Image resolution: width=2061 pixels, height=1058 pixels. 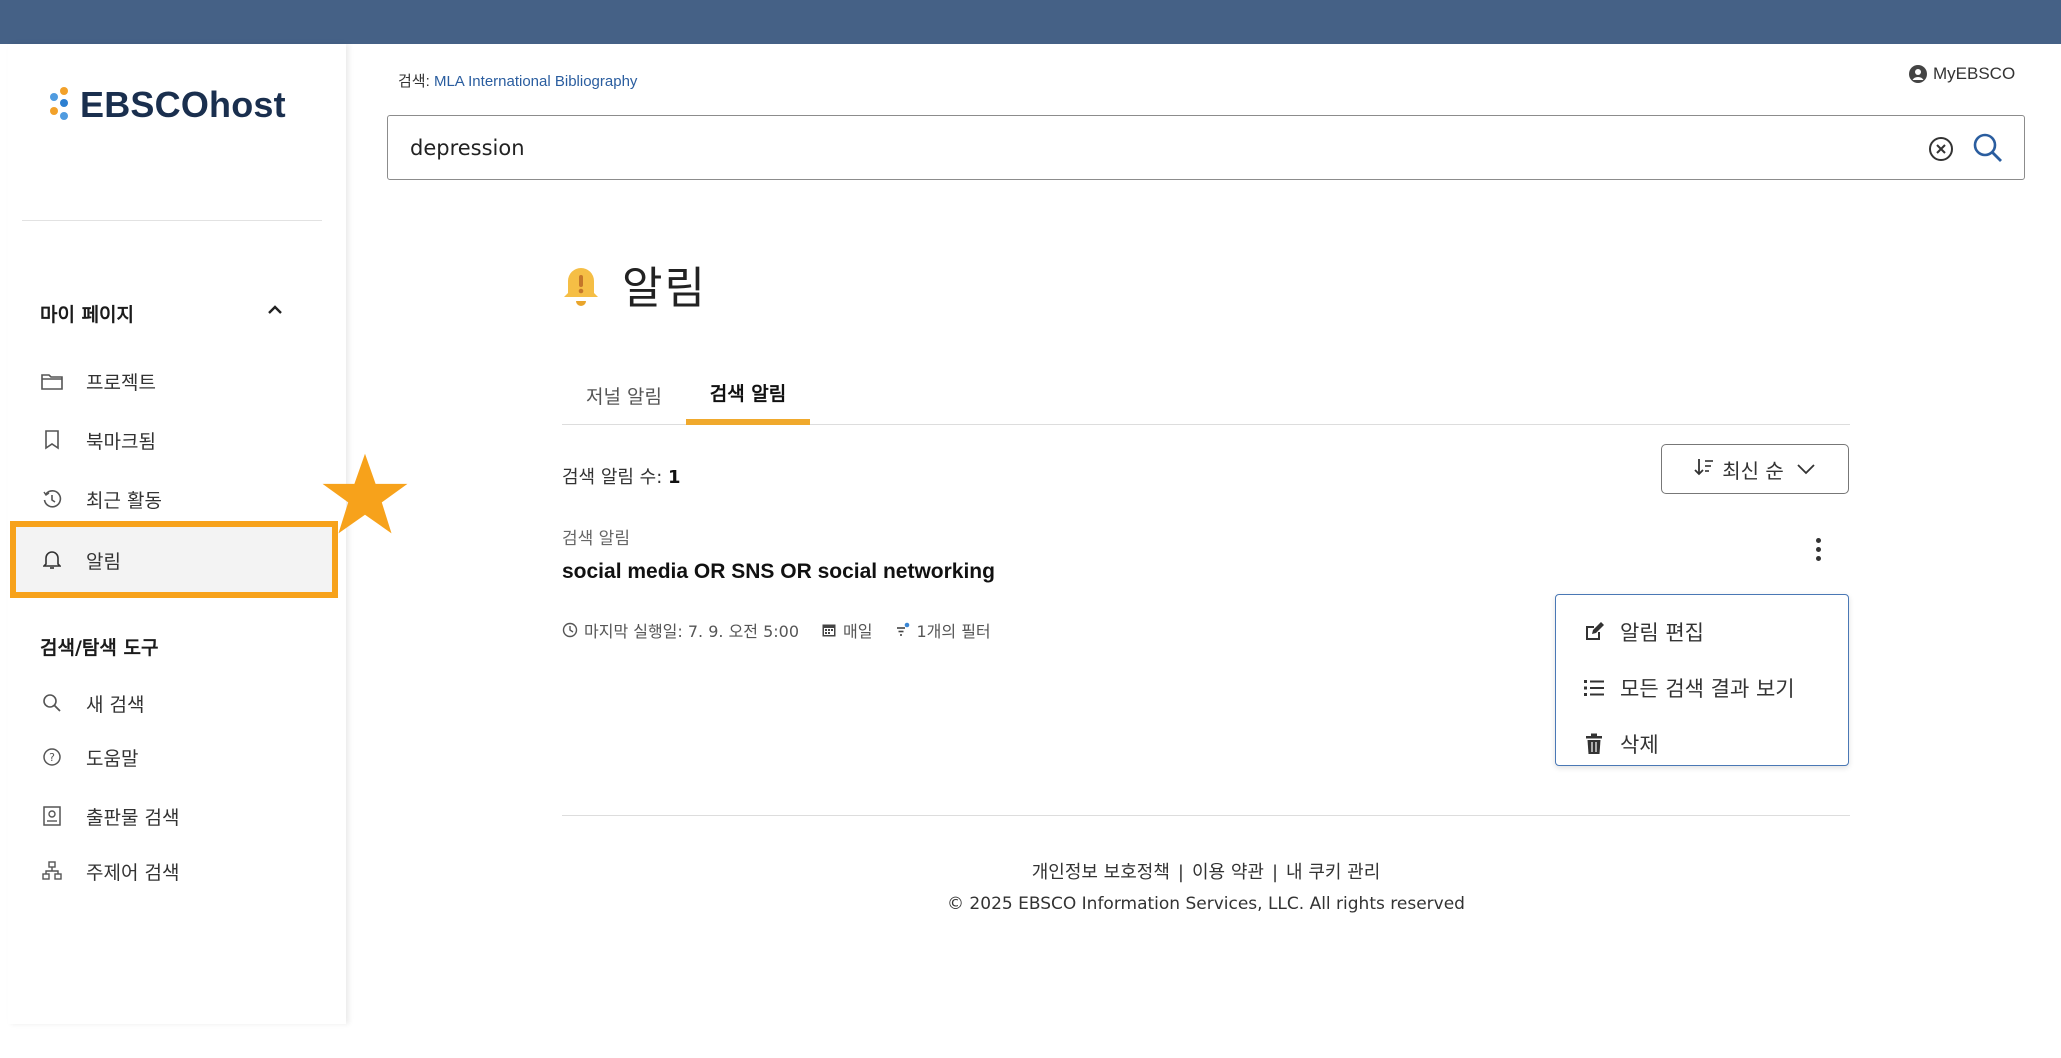 I want to click on alert-query-title: social media OR SNS OR social networking, so click(x=778, y=572).